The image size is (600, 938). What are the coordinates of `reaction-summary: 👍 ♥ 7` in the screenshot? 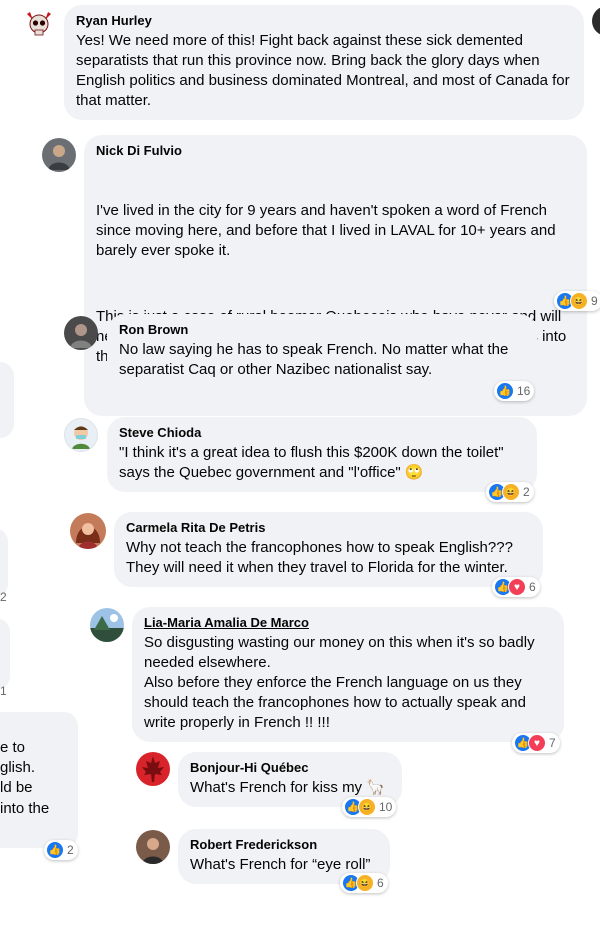 It's located at (536, 743).